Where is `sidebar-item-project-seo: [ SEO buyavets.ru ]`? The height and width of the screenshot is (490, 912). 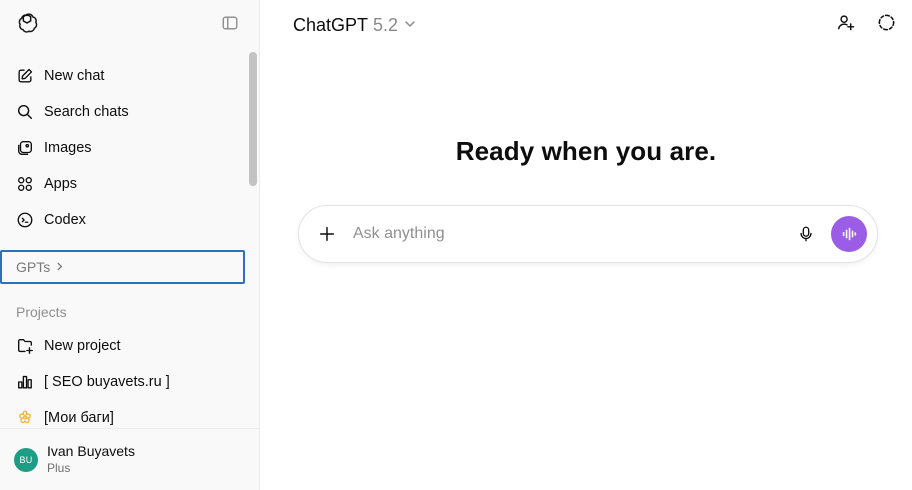 sidebar-item-project-seo: [ SEO buyavets.ru ] is located at coordinates (129, 382).